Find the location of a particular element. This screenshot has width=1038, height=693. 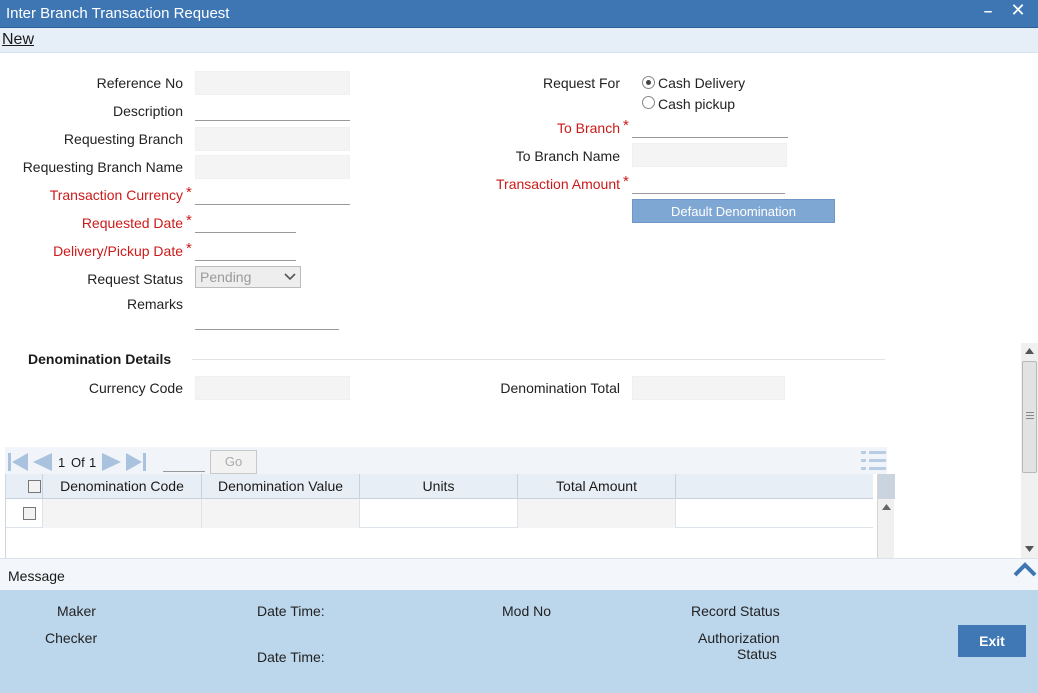

first-page-icon is located at coordinates (18, 462).